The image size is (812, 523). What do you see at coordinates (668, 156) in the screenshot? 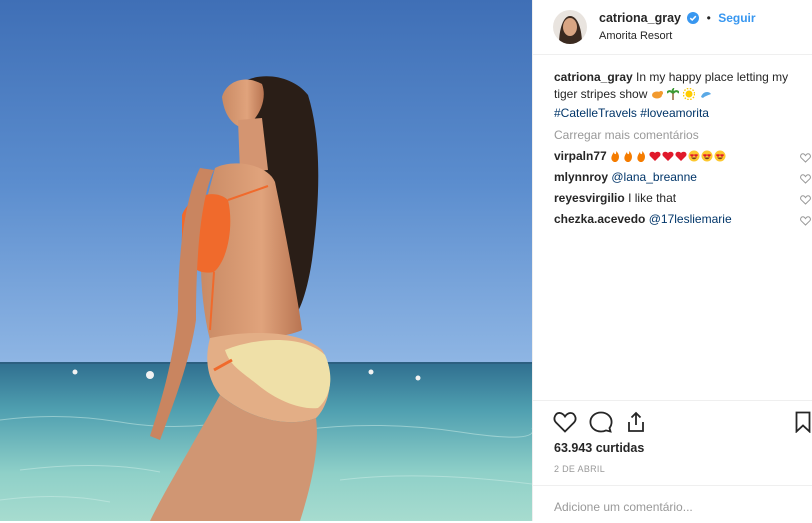
I see `comment-emojis` at bounding box center [668, 156].